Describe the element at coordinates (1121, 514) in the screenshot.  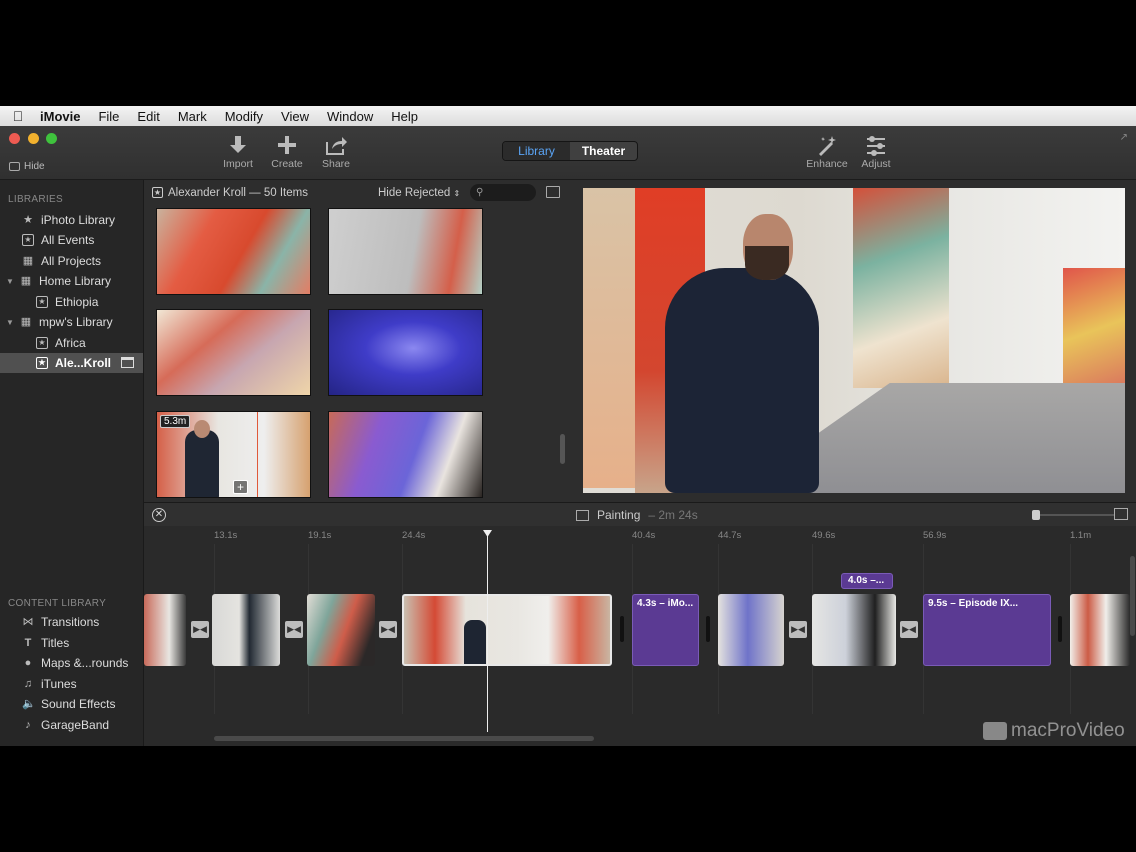
I see `timeline-settings-icon` at that location.